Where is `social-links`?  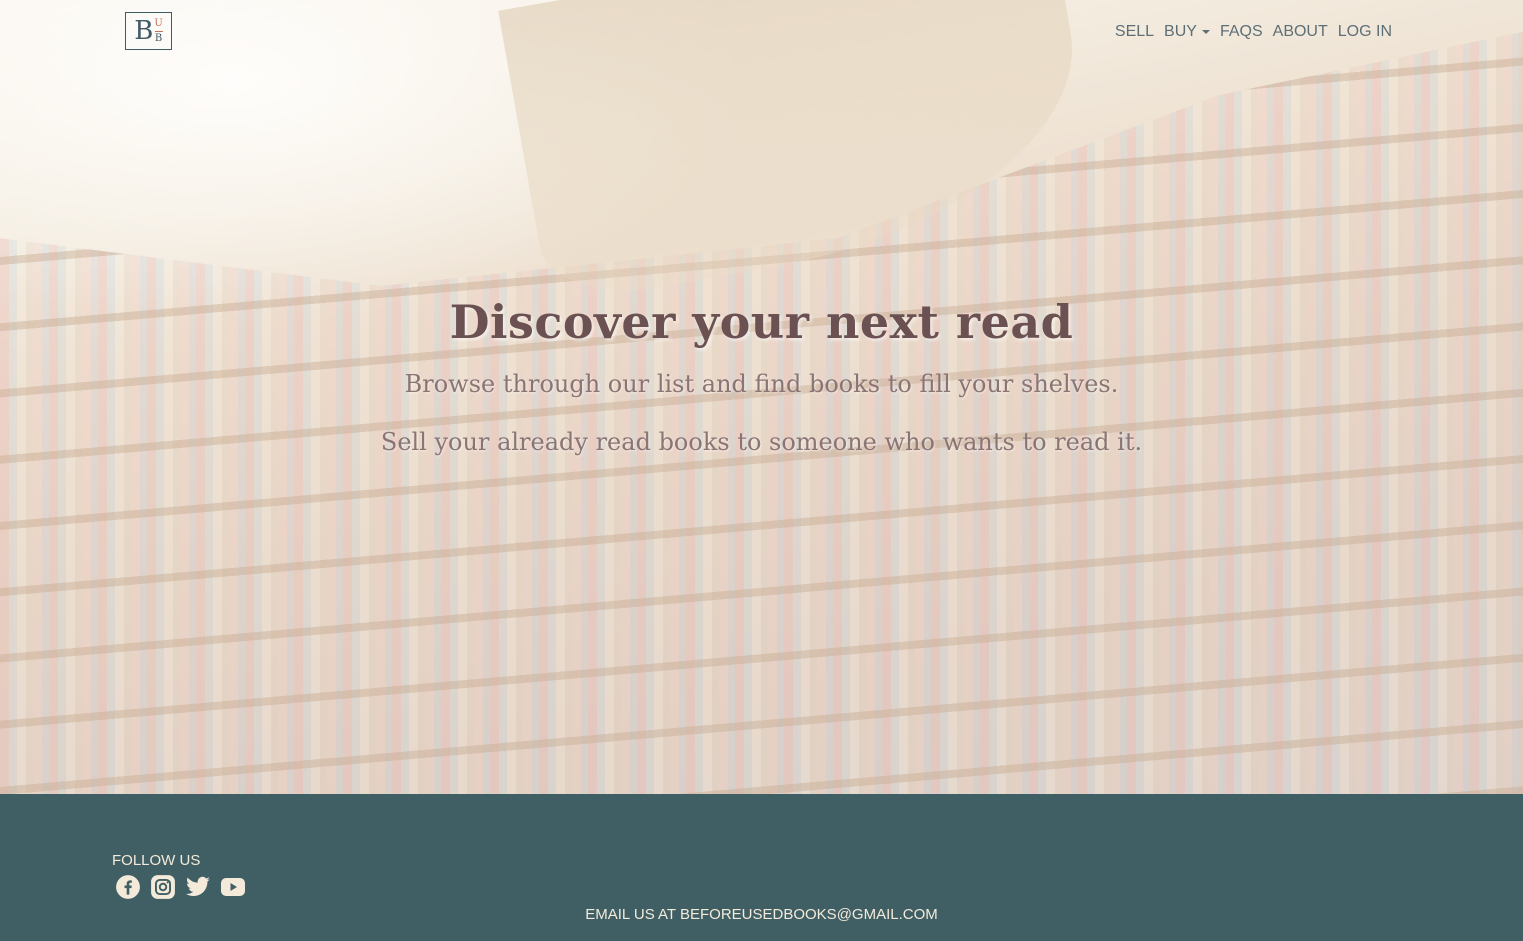 social-links is located at coordinates (180, 887).